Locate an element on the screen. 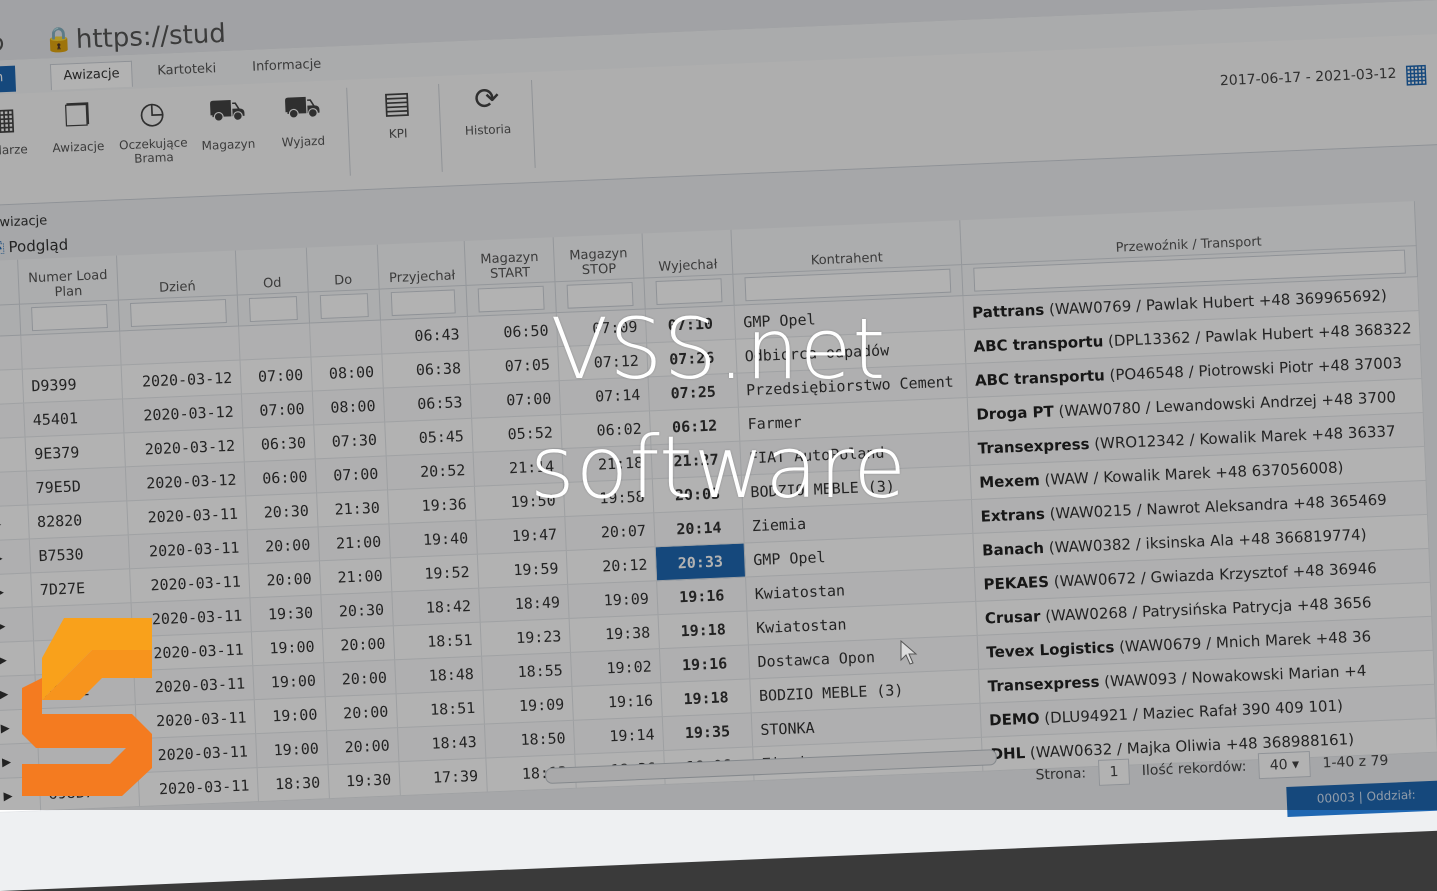 The height and width of the screenshot is (891, 1437). watermark-subtitle: software is located at coordinates (718, 468).